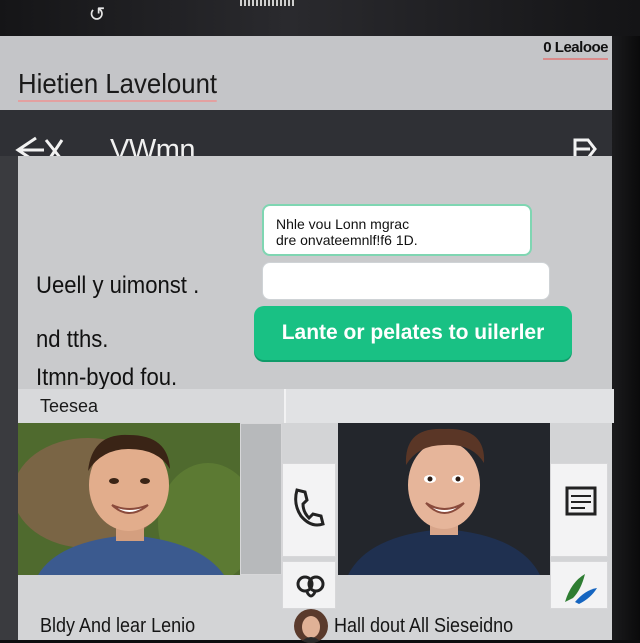 This screenshot has height=643, width=640. Describe the element at coordinates (320, 18) in the screenshot. I see `device-top-bezel: ↺` at that location.